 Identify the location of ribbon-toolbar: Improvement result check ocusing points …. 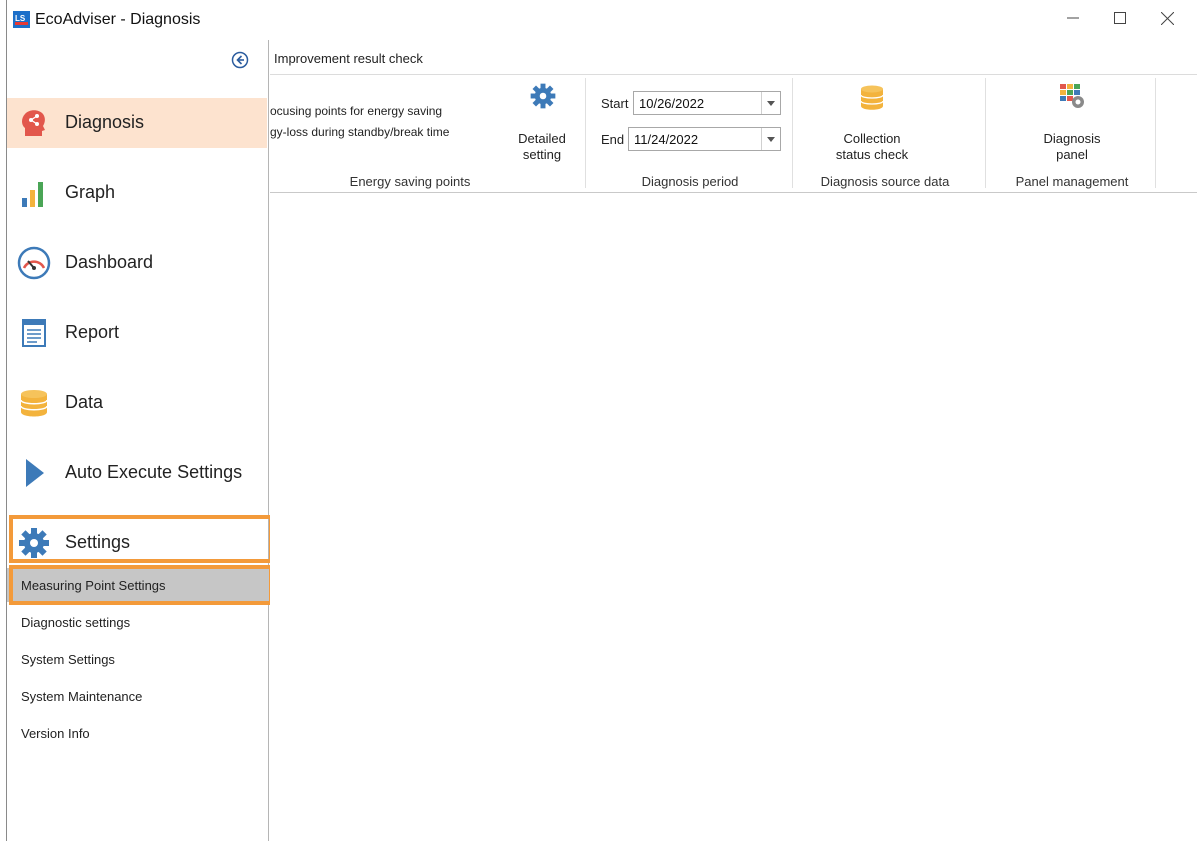
(733, 116).